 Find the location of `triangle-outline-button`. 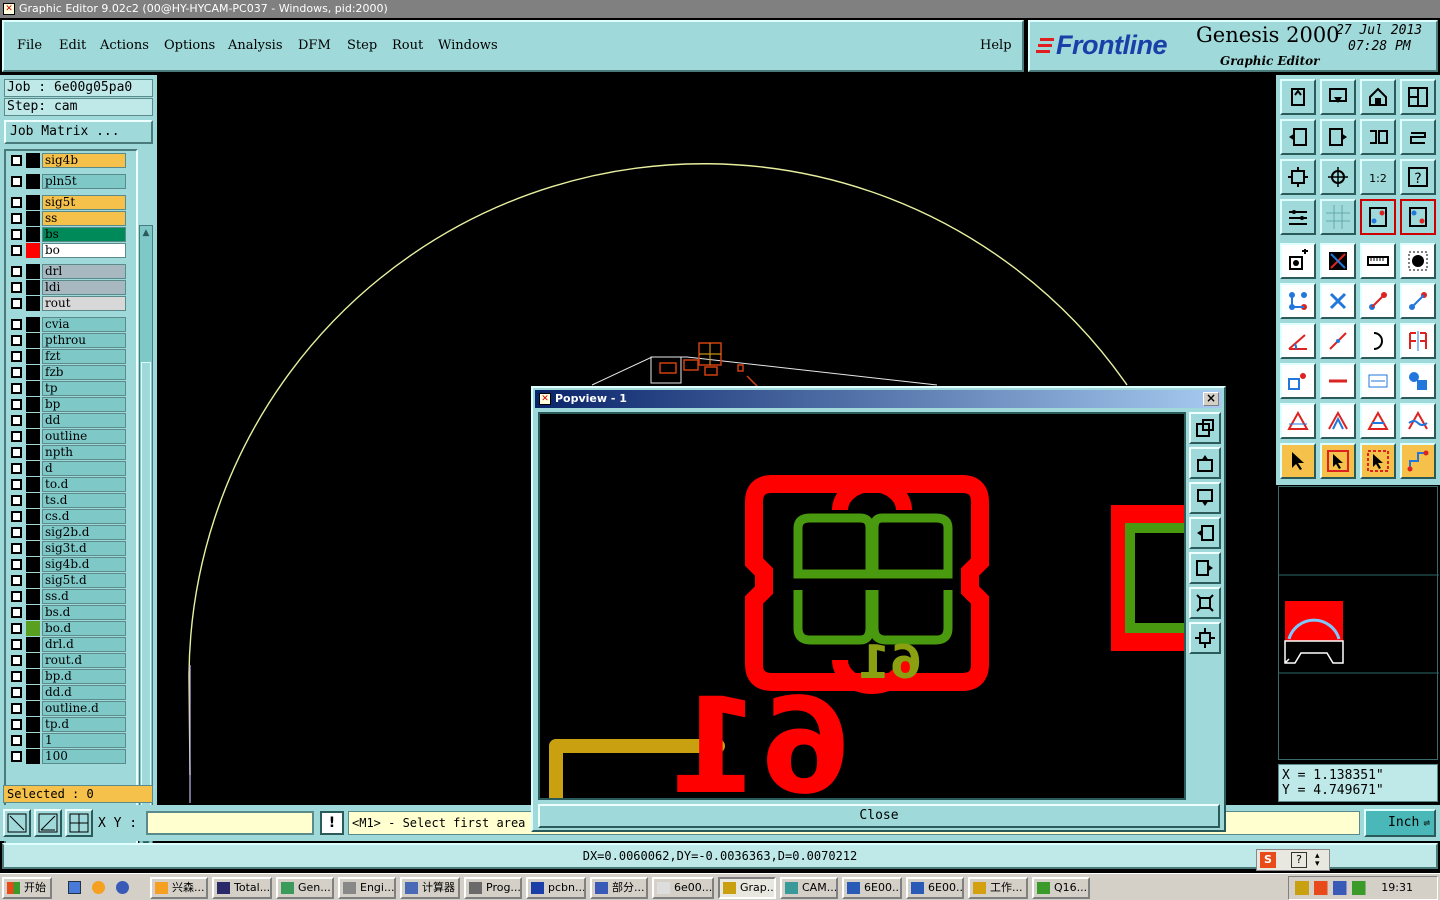

triangle-outline-button is located at coordinates (1338, 421).